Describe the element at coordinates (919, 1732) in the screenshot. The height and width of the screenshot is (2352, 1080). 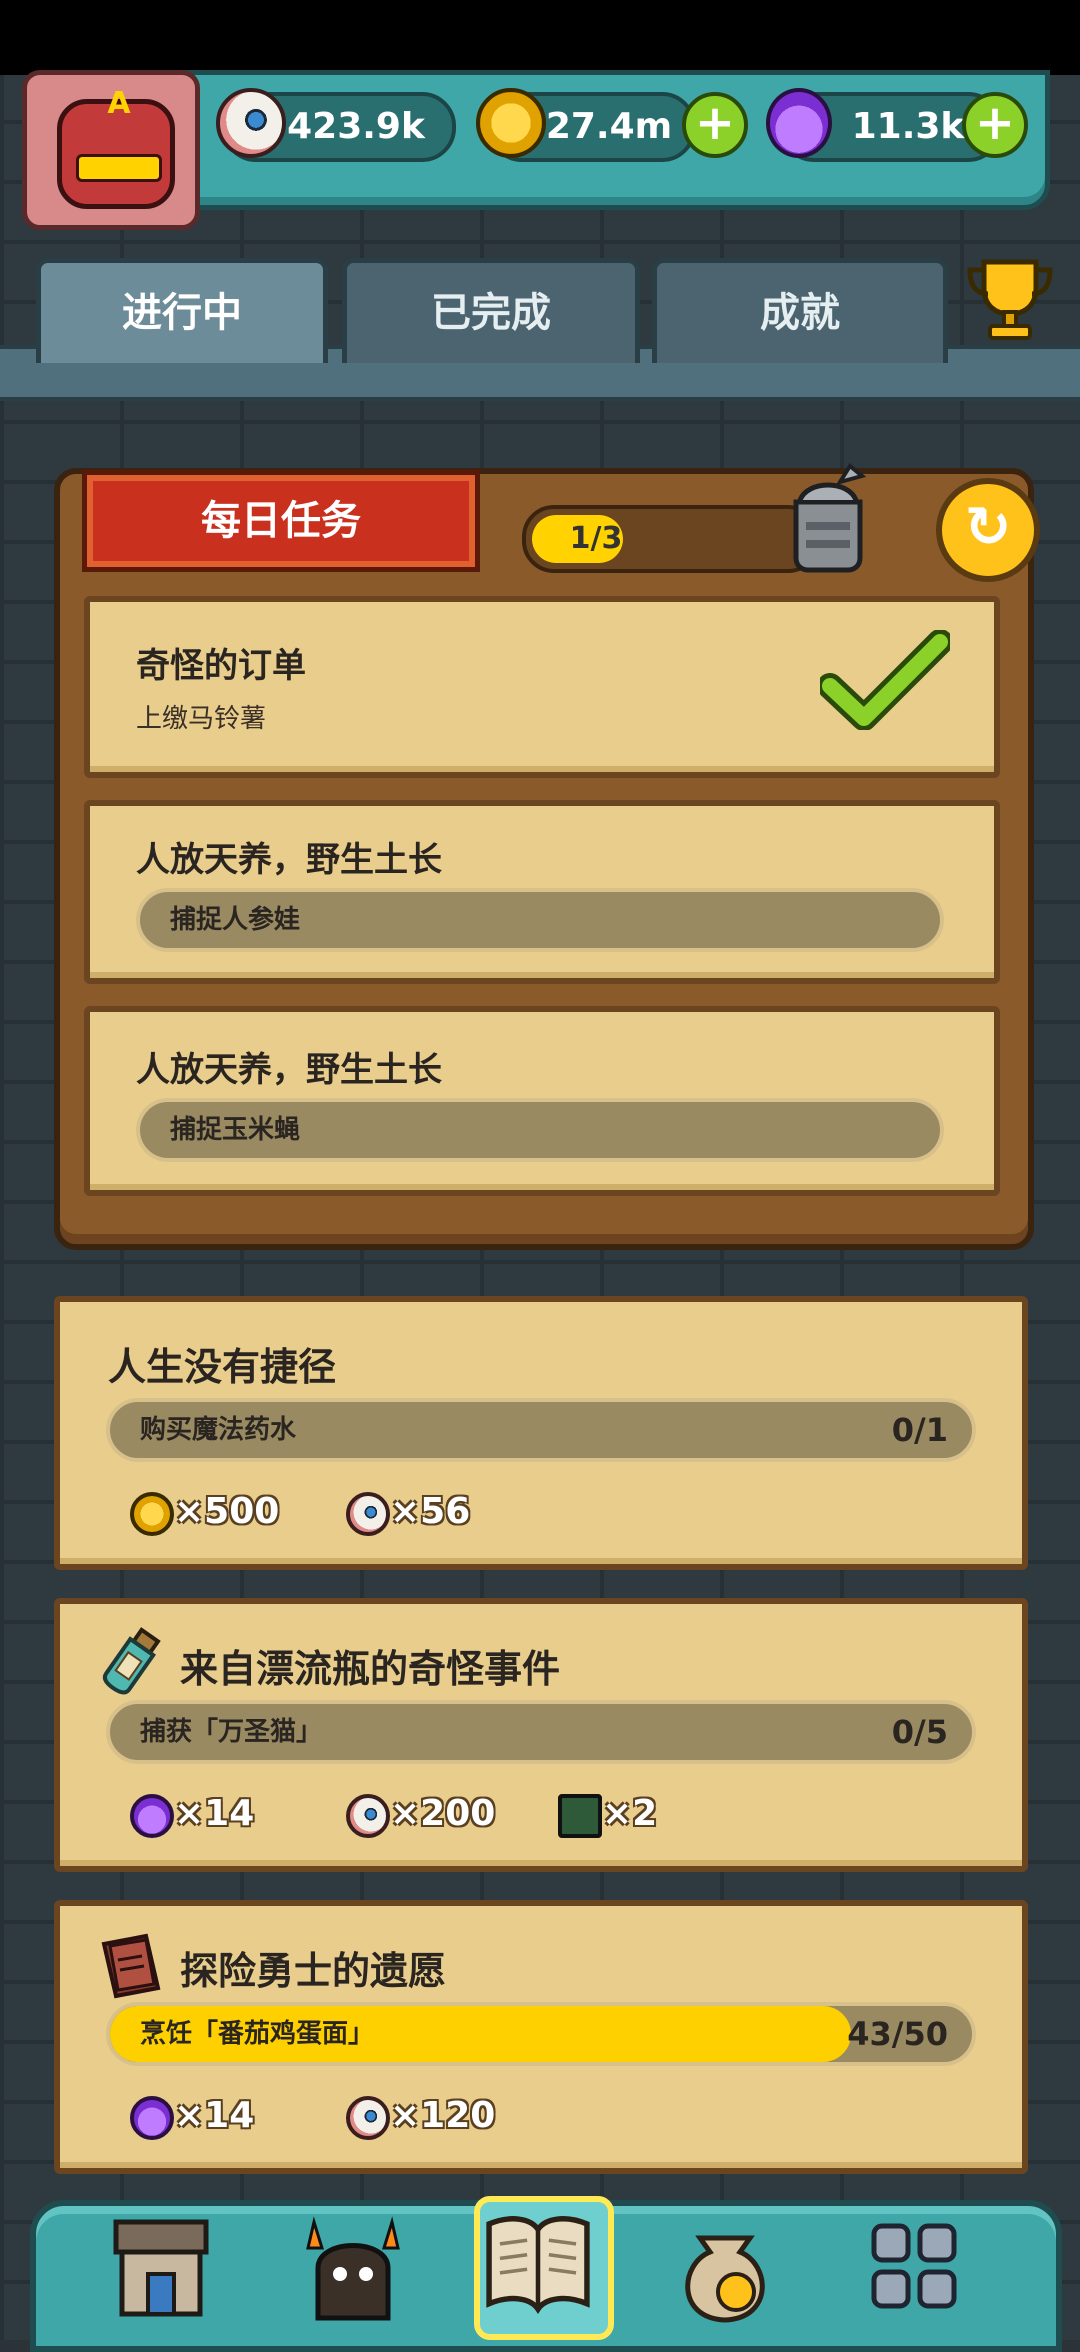
I see `quest-count: 0/5` at that location.